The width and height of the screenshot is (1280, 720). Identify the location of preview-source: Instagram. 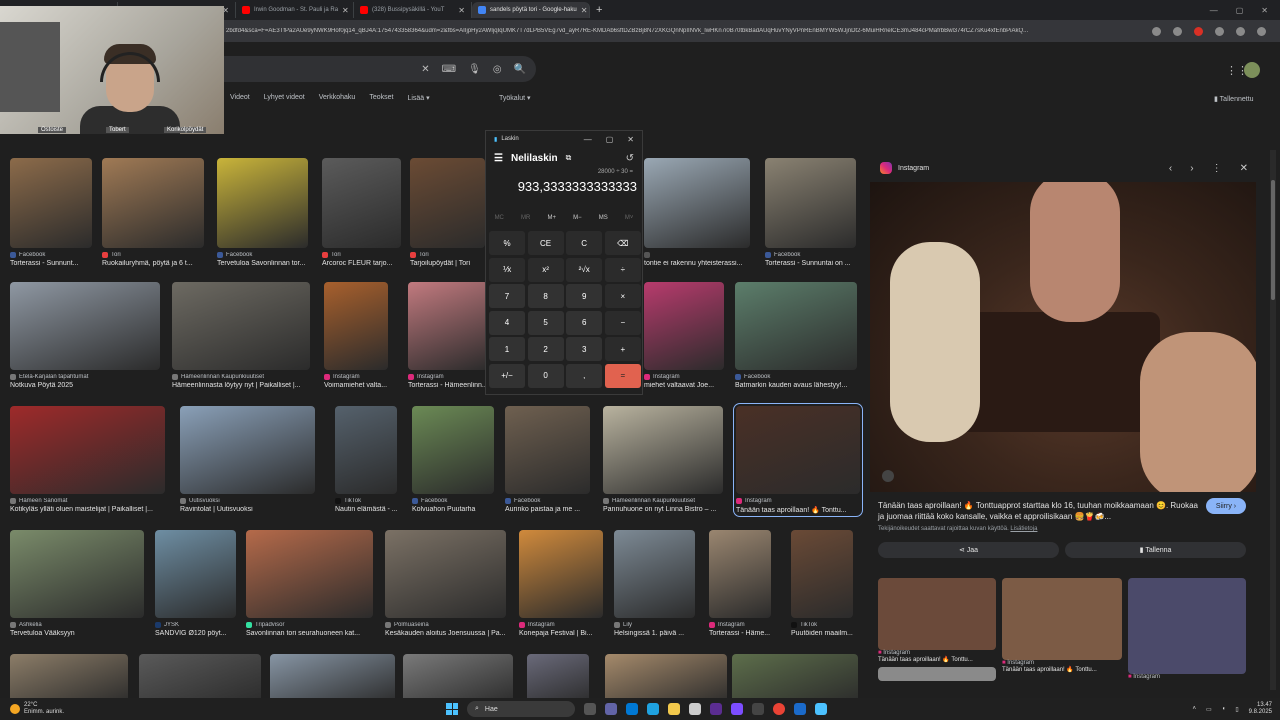
(913, 168).